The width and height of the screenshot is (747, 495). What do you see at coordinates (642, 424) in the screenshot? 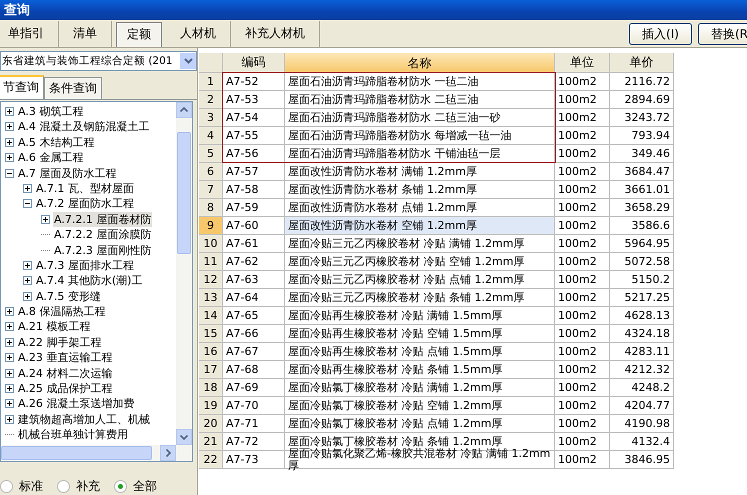
I see `table-cell: 4190.98` at bounding box center [642, 424].